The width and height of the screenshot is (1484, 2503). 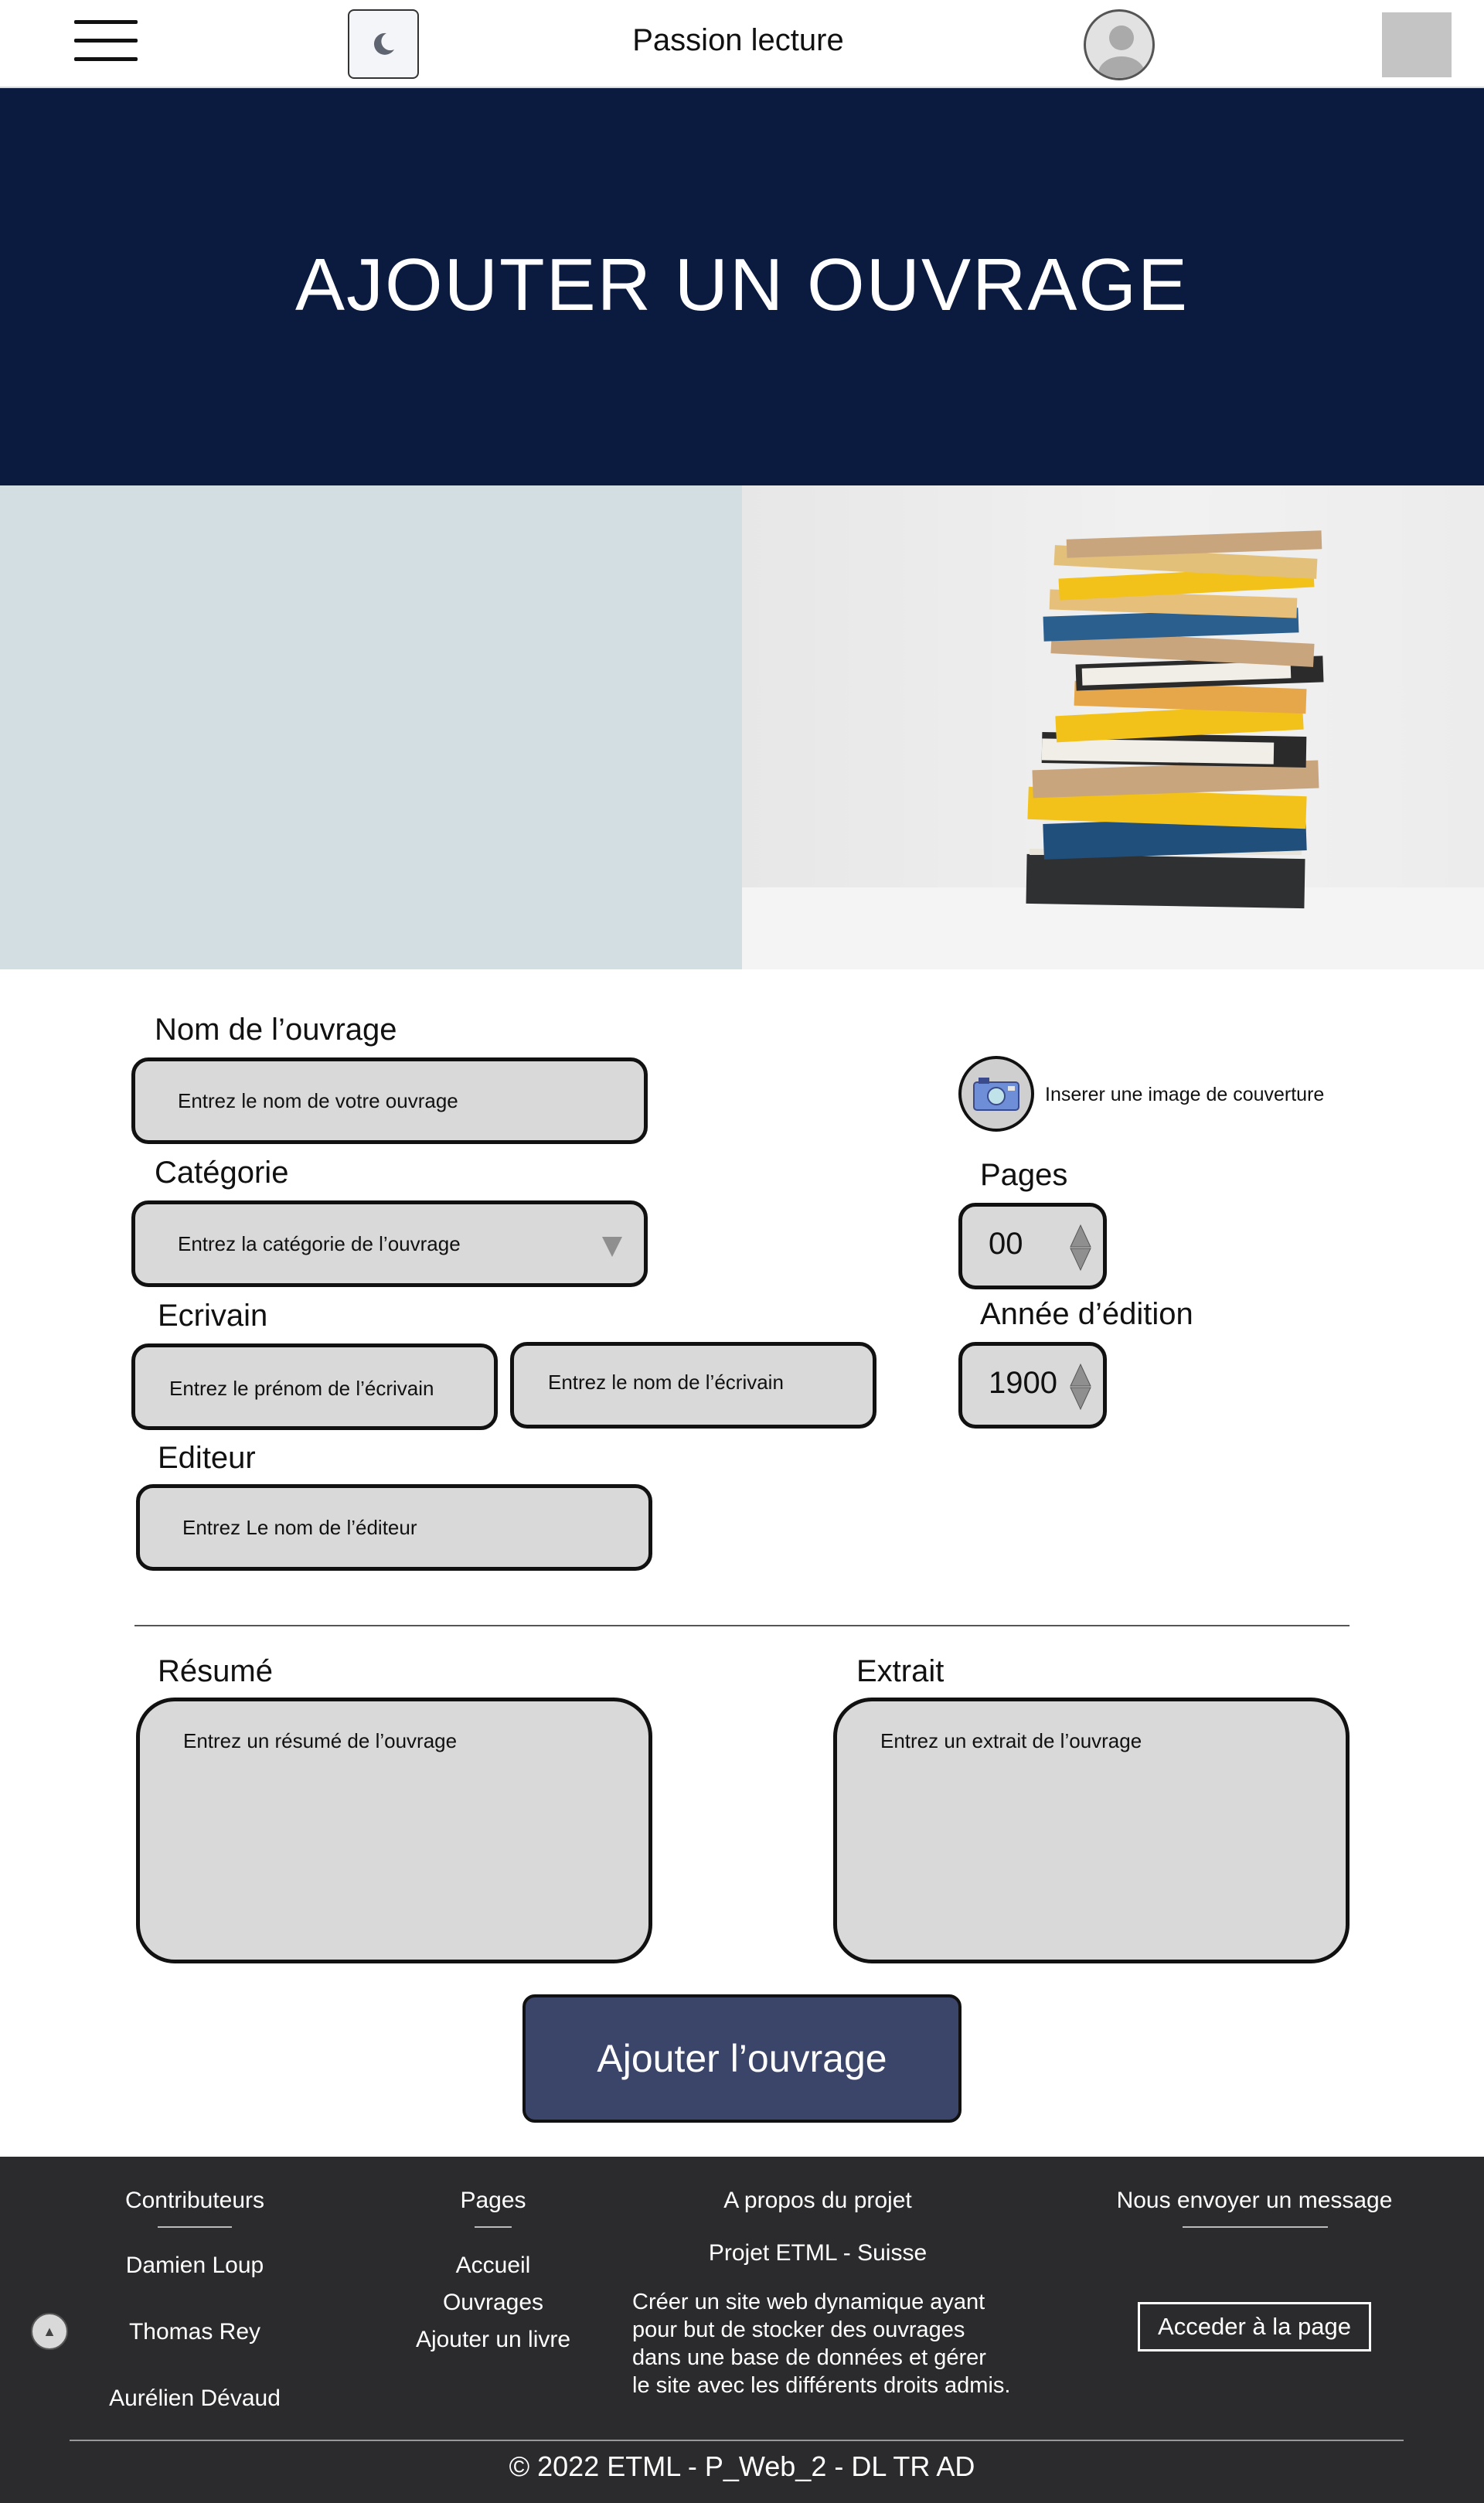 I want to click on footer-link-ouvrages: Ouvrages, so click(x=493, y=2303).